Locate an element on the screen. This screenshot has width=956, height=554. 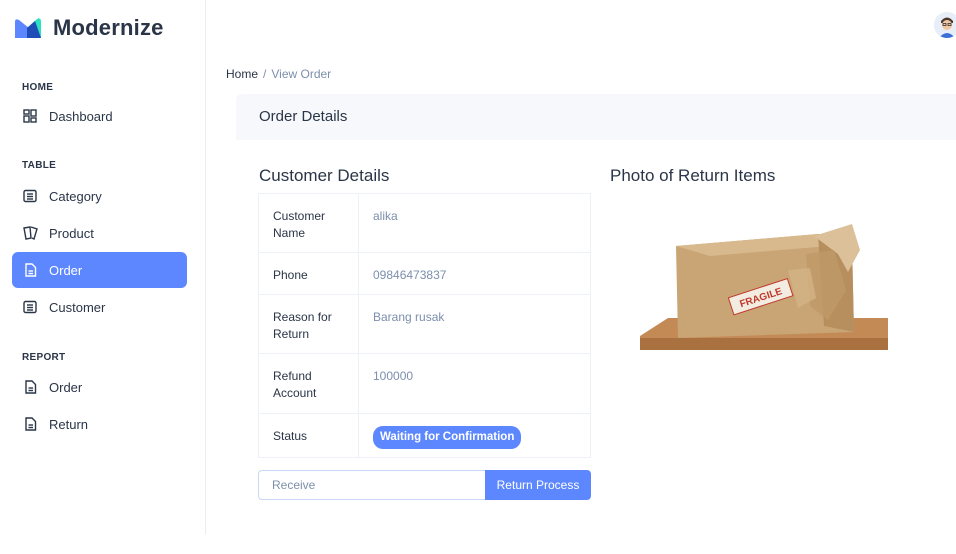
breadcrumb-home: Home is located at coordinates (242, 74).